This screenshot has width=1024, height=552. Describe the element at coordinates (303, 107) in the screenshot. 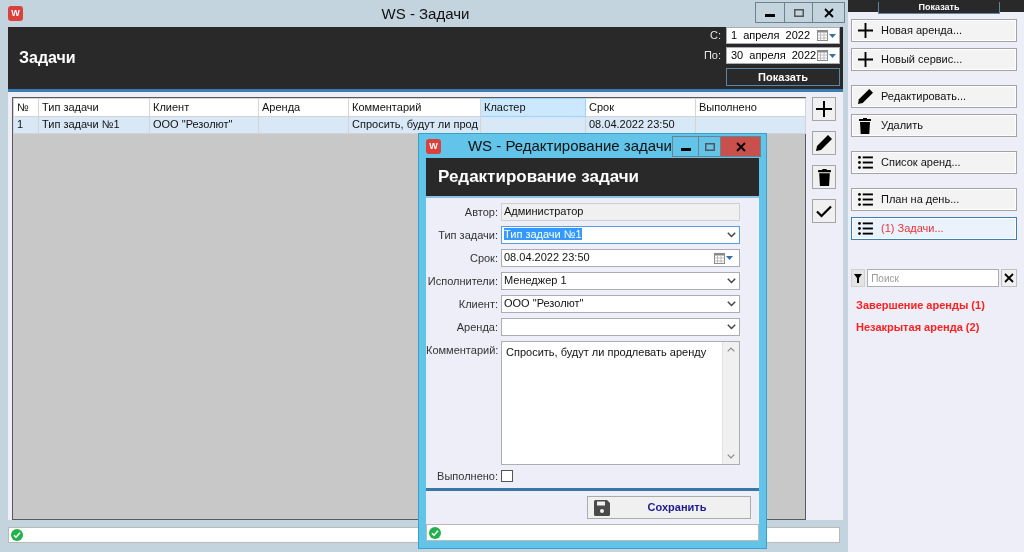

I see `column-header: Аренда` at that location.